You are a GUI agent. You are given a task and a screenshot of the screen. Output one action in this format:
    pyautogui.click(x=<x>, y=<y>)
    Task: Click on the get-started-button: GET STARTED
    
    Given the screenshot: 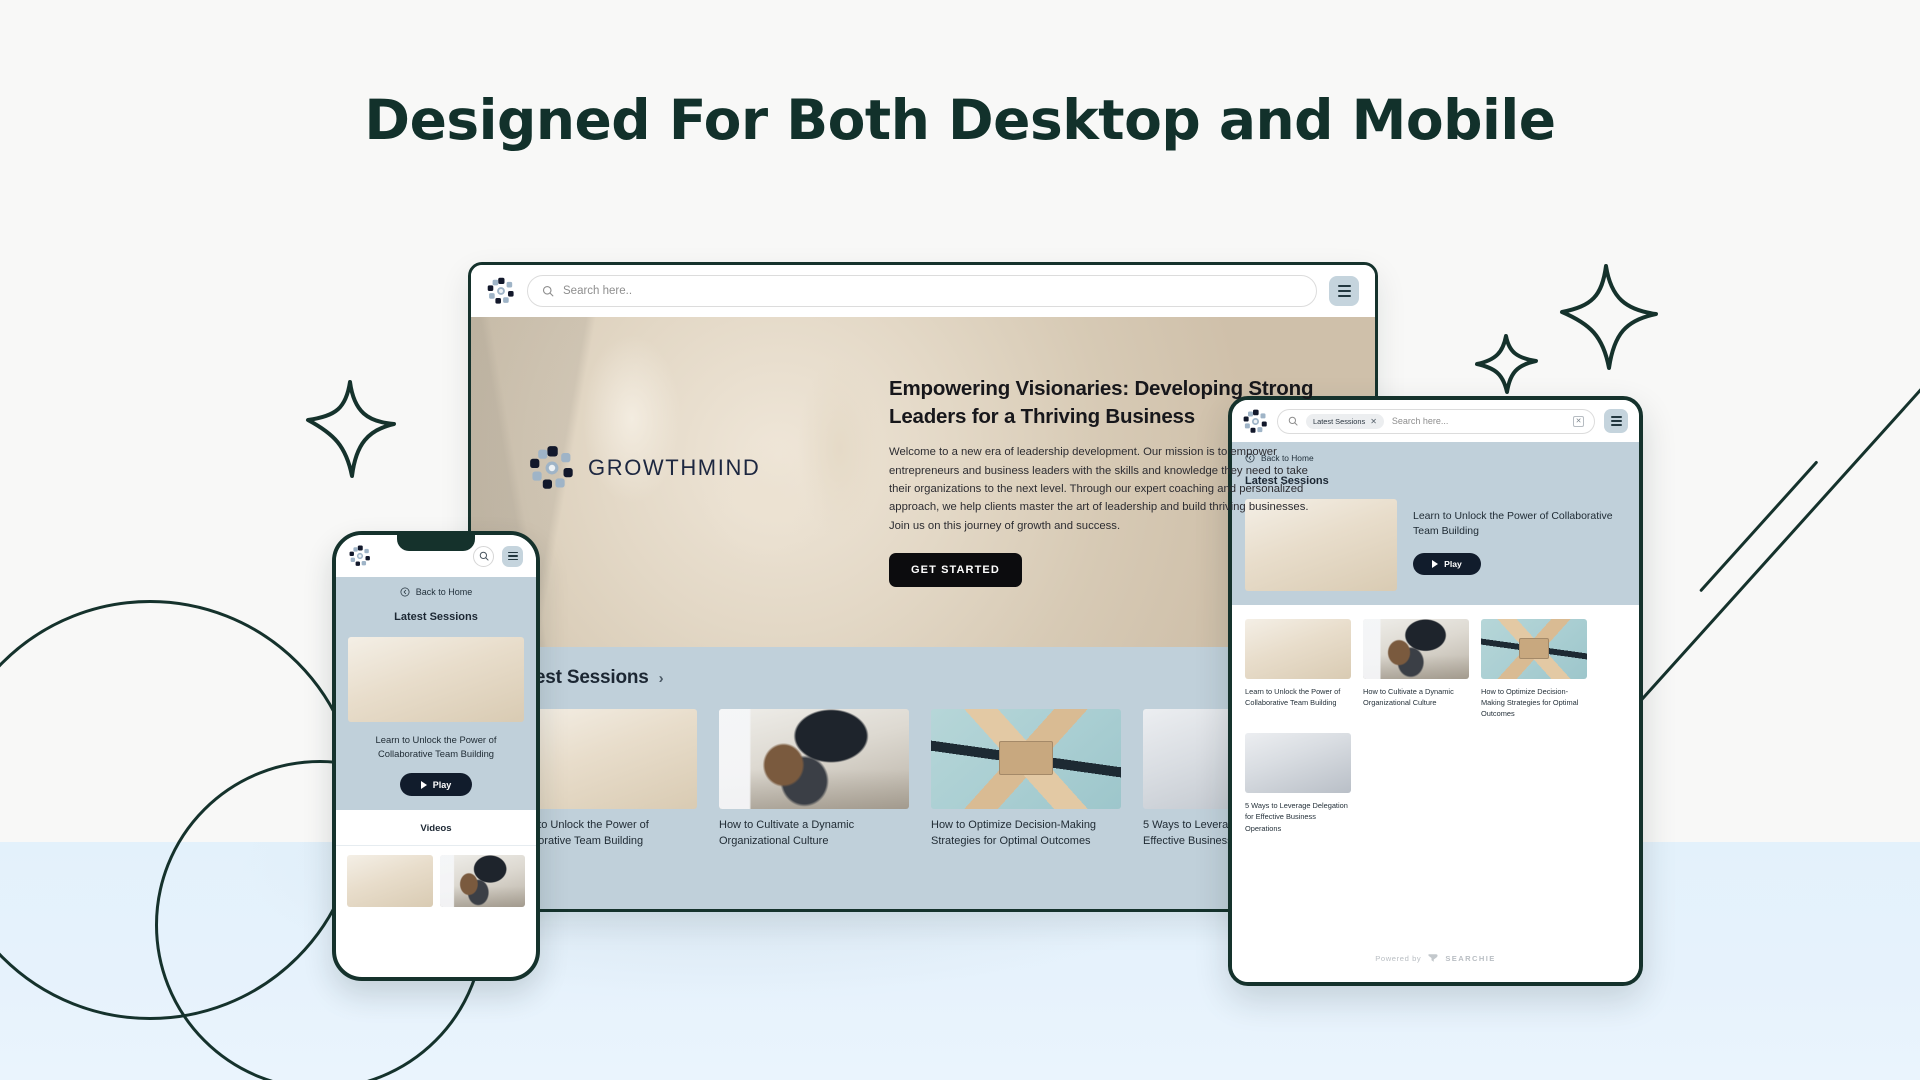 What is the action you would take?
    pyautogui.click(x=955, y=569)
    